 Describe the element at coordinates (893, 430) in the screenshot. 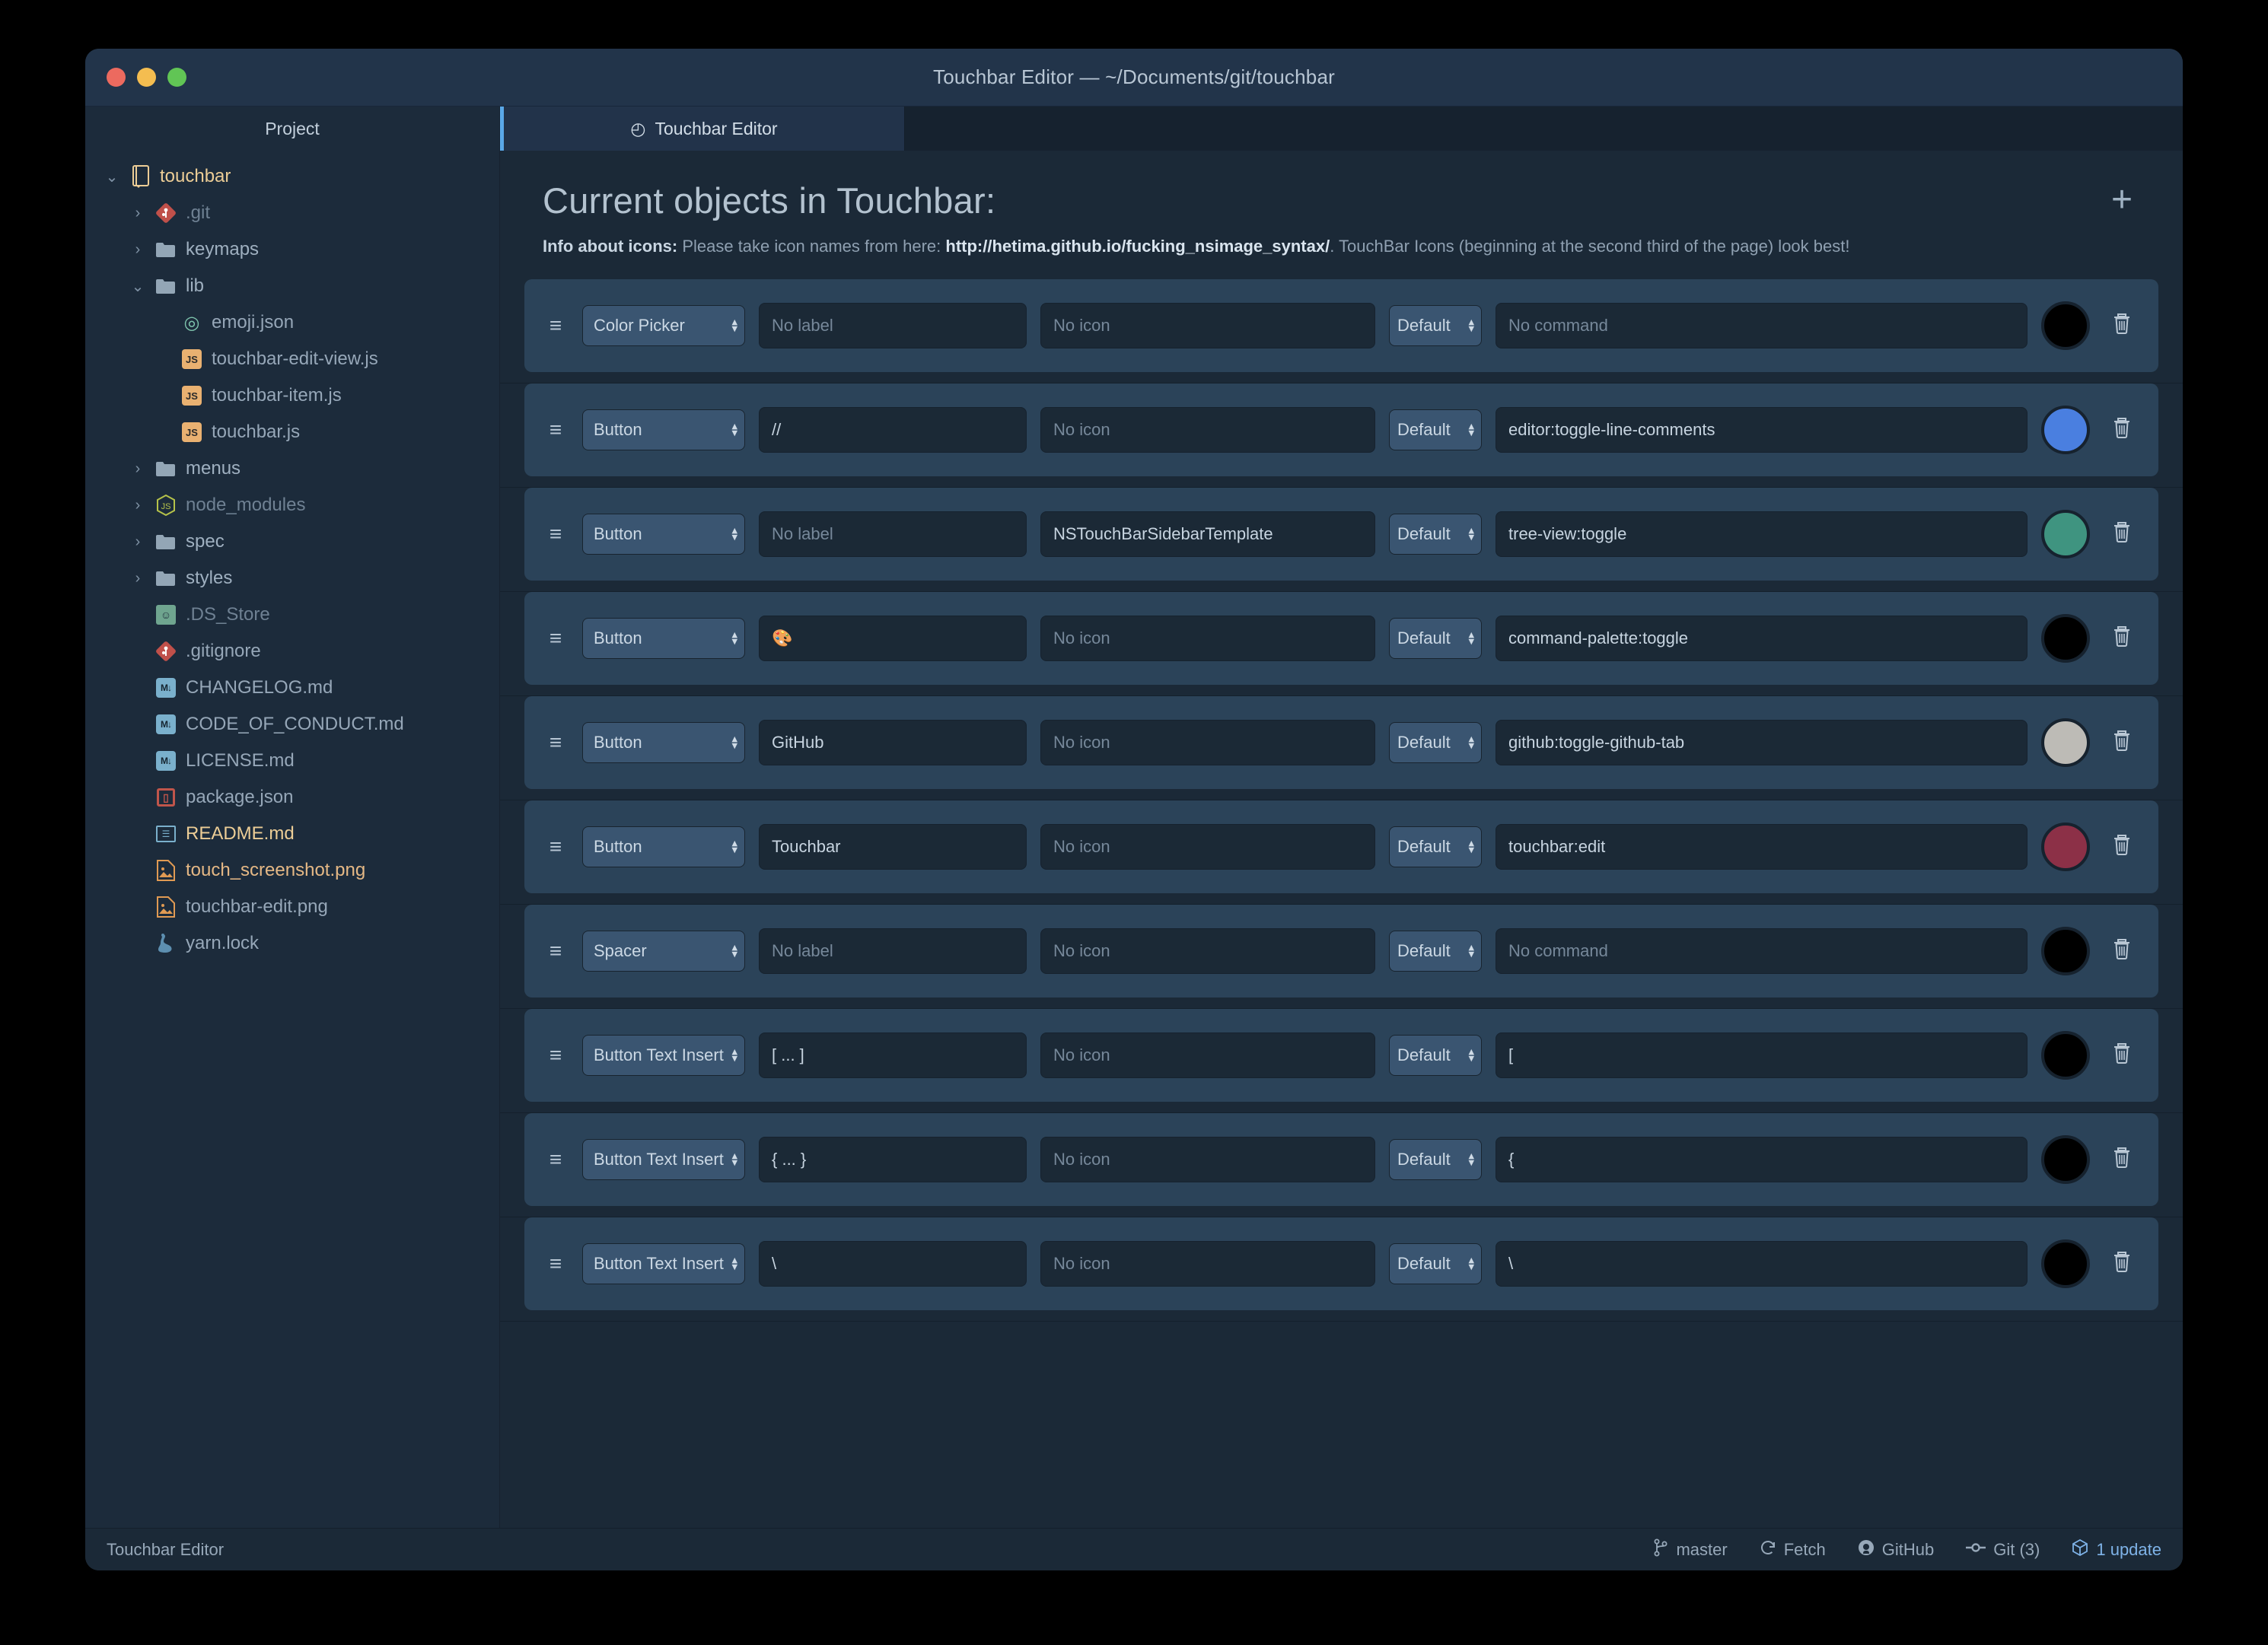

I see `item-label-input: //` at that location.